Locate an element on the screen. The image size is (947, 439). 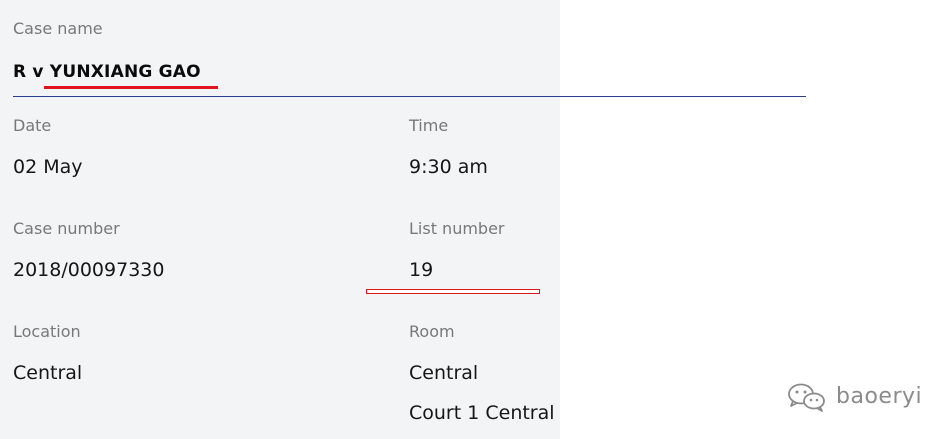
room-value-secondary: Court 1 Central is located at coordinates (482, 413).